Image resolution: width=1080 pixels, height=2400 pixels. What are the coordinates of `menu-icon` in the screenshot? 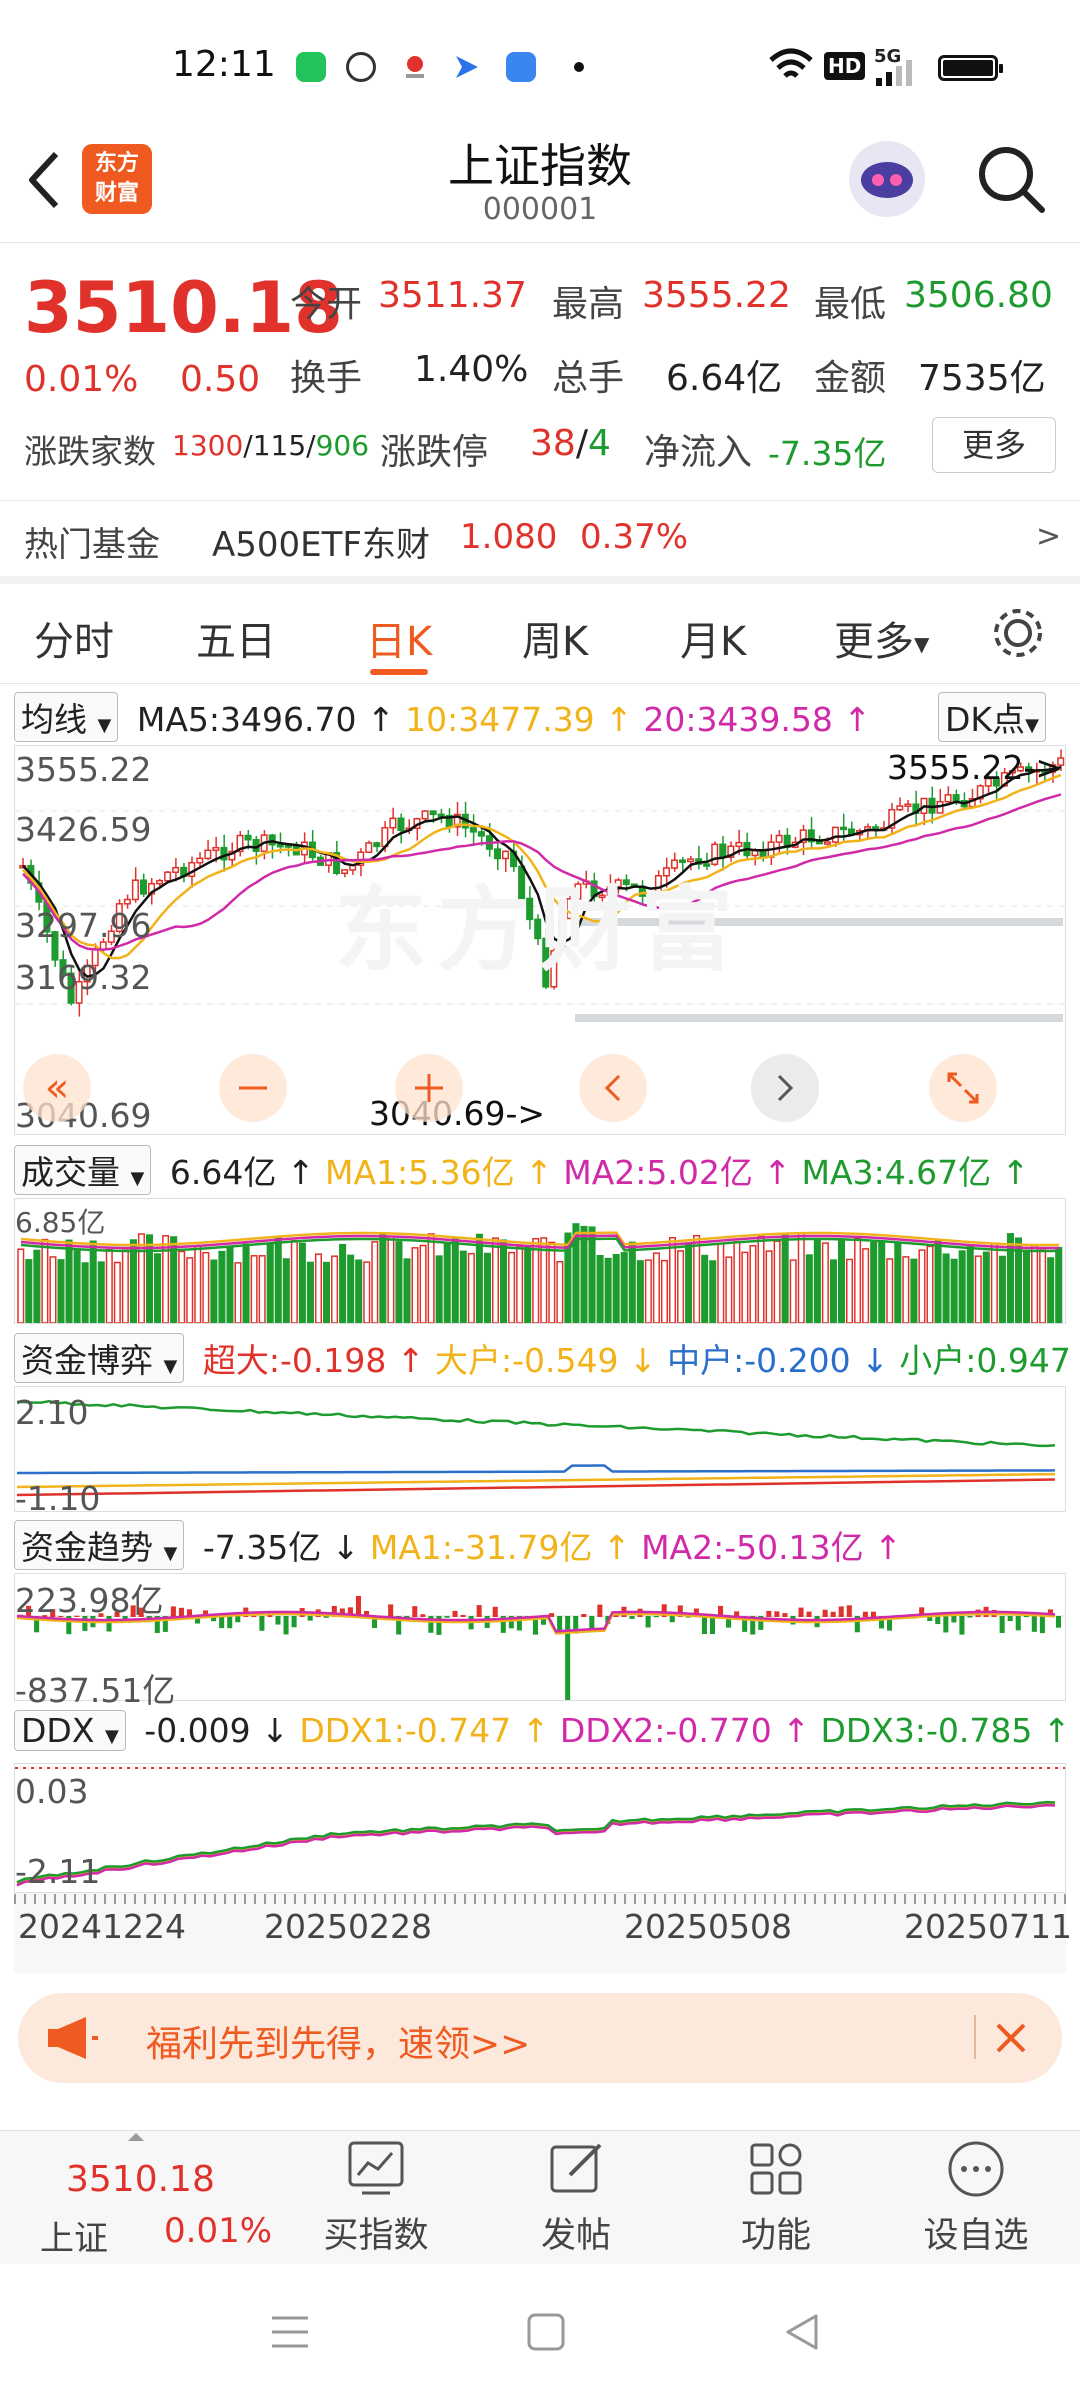 It's located at (290, 2332).